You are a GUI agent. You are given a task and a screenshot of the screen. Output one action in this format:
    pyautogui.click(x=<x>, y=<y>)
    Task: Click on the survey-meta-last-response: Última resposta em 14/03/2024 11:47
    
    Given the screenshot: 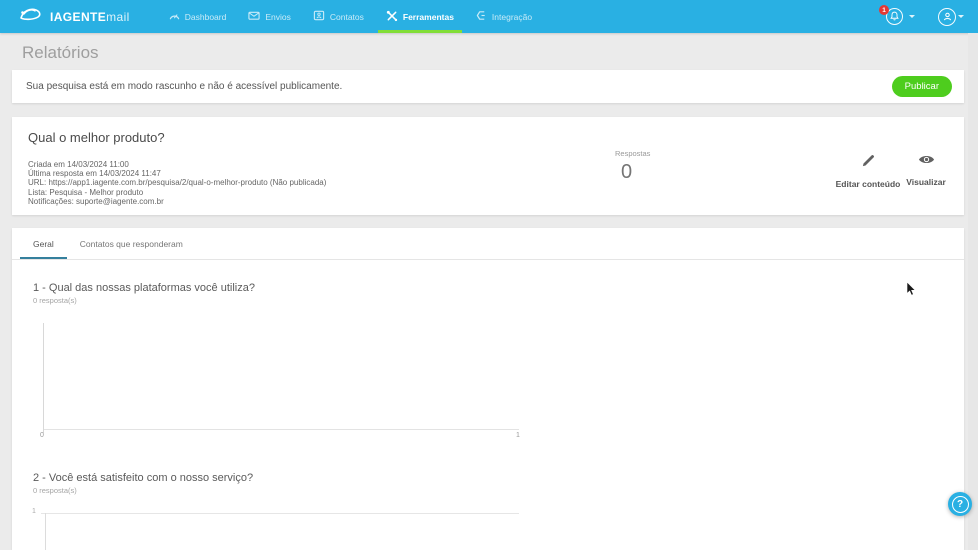 What is the action you would take?
    pyautogui.click(x=94, y=174)
    